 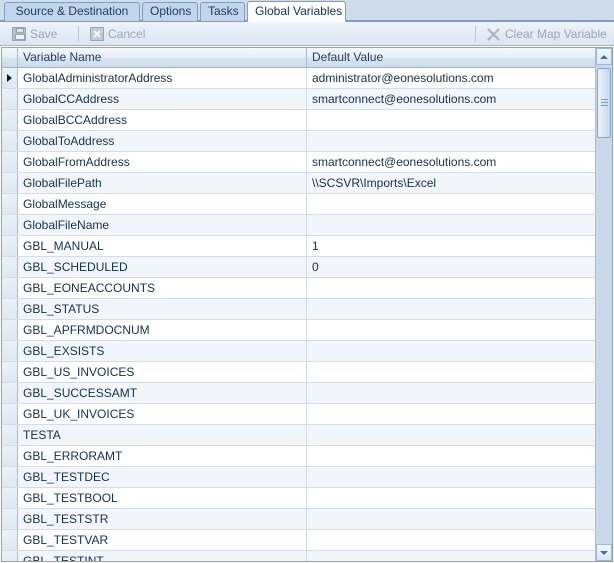 I want to click on cell-variable-name: GBL_APFRMDOCNUM, so click(x=162, y=330).